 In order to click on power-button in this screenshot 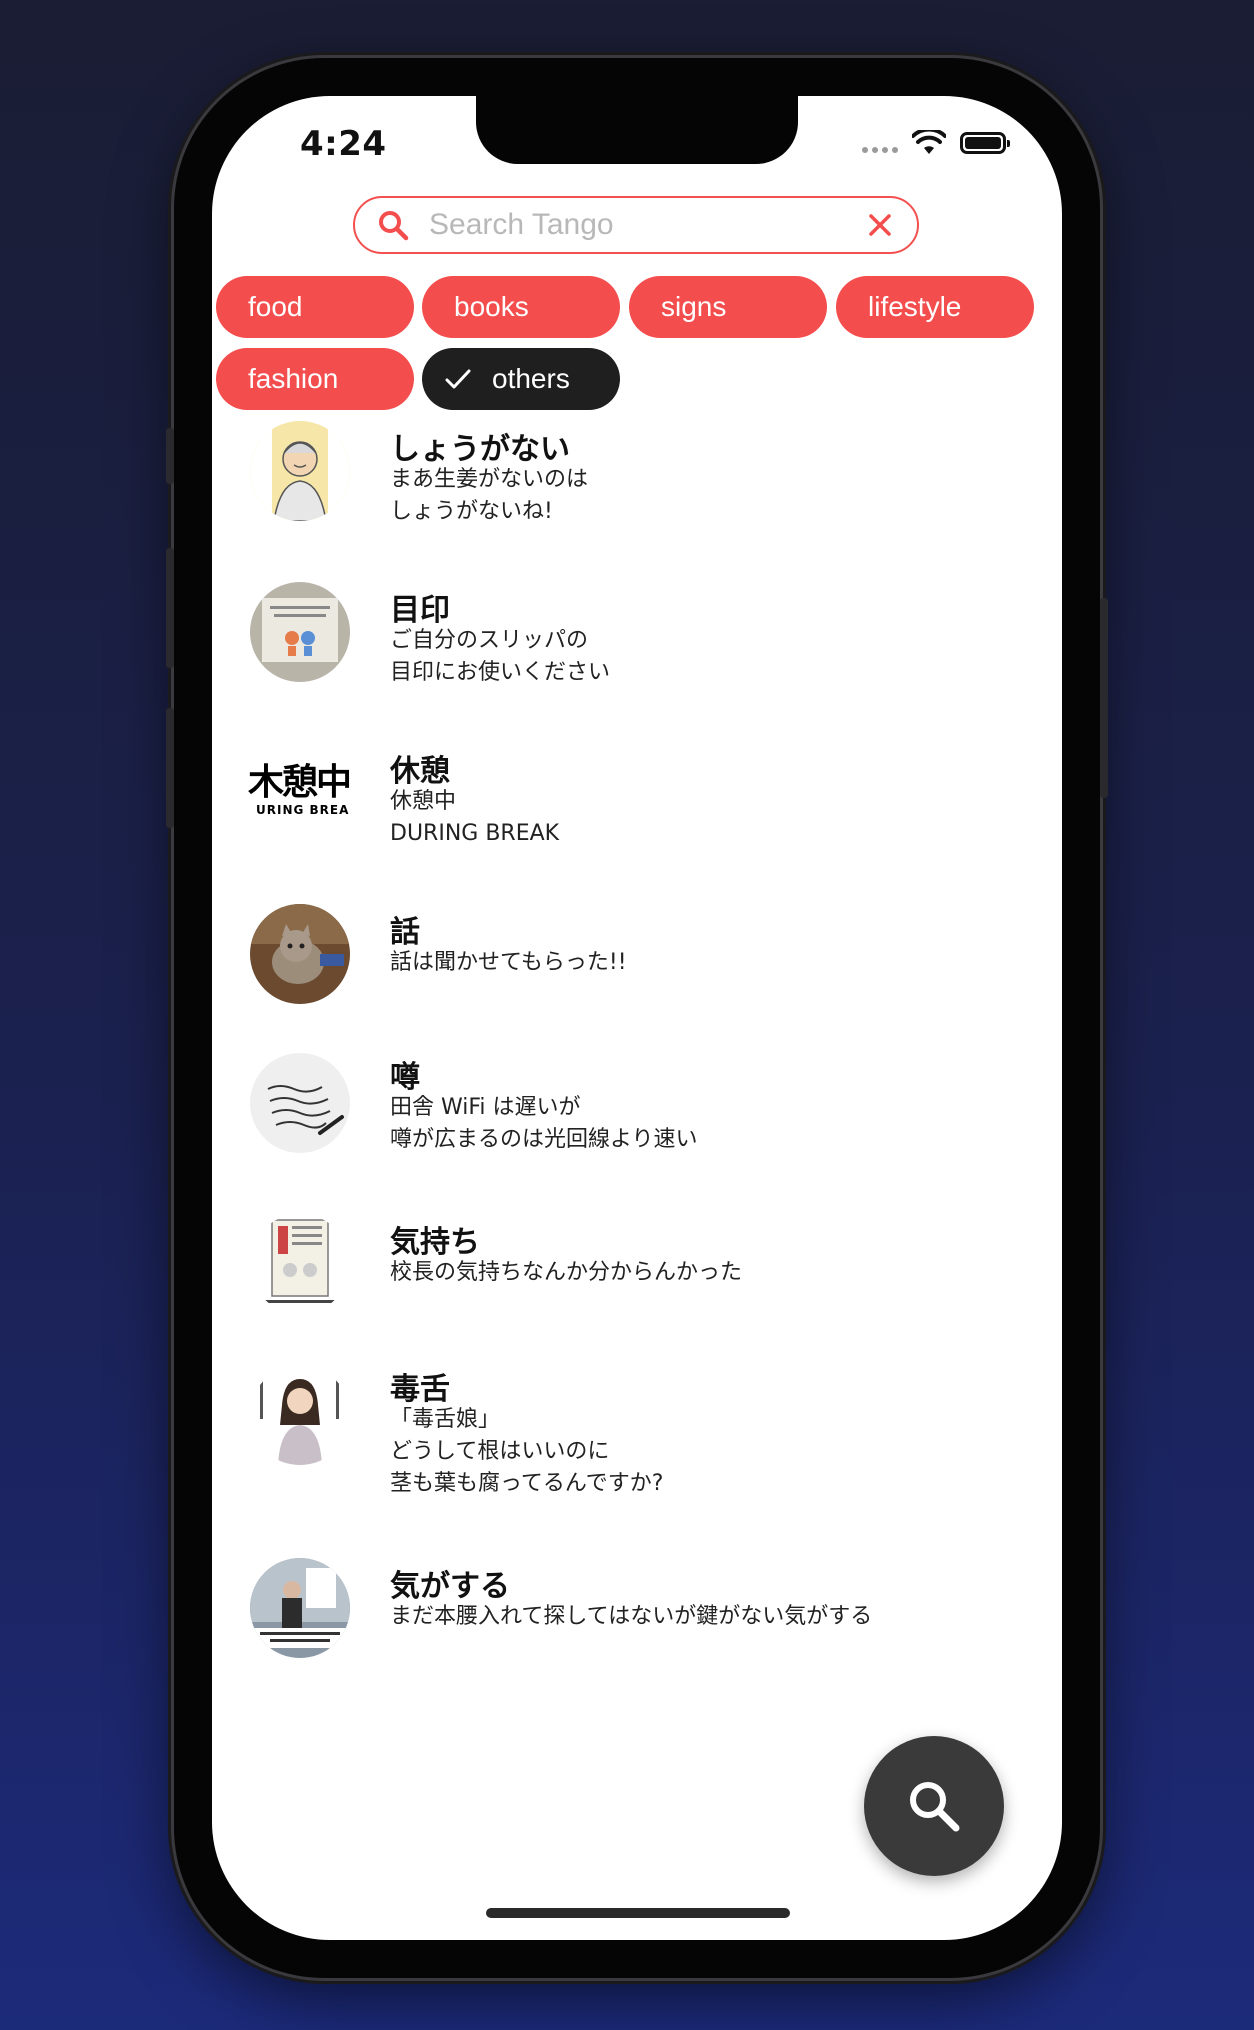, I will do `click(1104, 698)`.